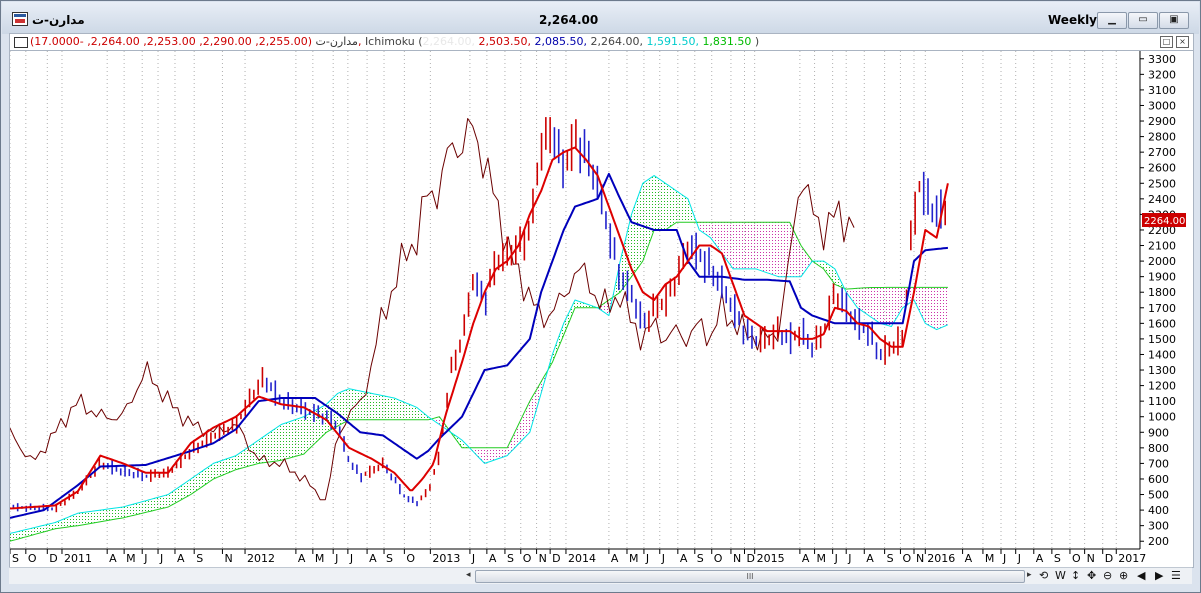 The width and height of the screenshot is (1201, 593). I want to click on horizontal-scrollbar: ◂ III ▸ ⟲ W ↕ ✥ ⊖ ⊕ ◀ ▶ ☰, so click(600, 575).